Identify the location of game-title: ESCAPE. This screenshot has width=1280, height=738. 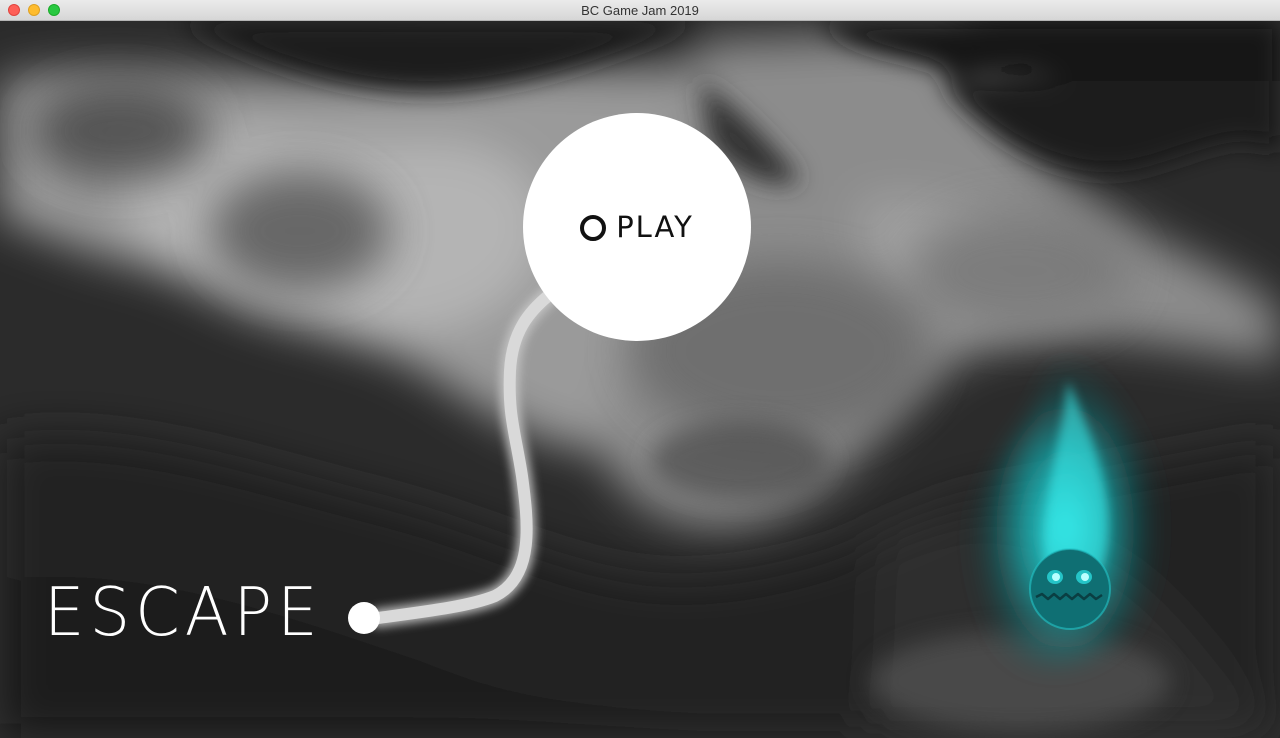
(183, 613).